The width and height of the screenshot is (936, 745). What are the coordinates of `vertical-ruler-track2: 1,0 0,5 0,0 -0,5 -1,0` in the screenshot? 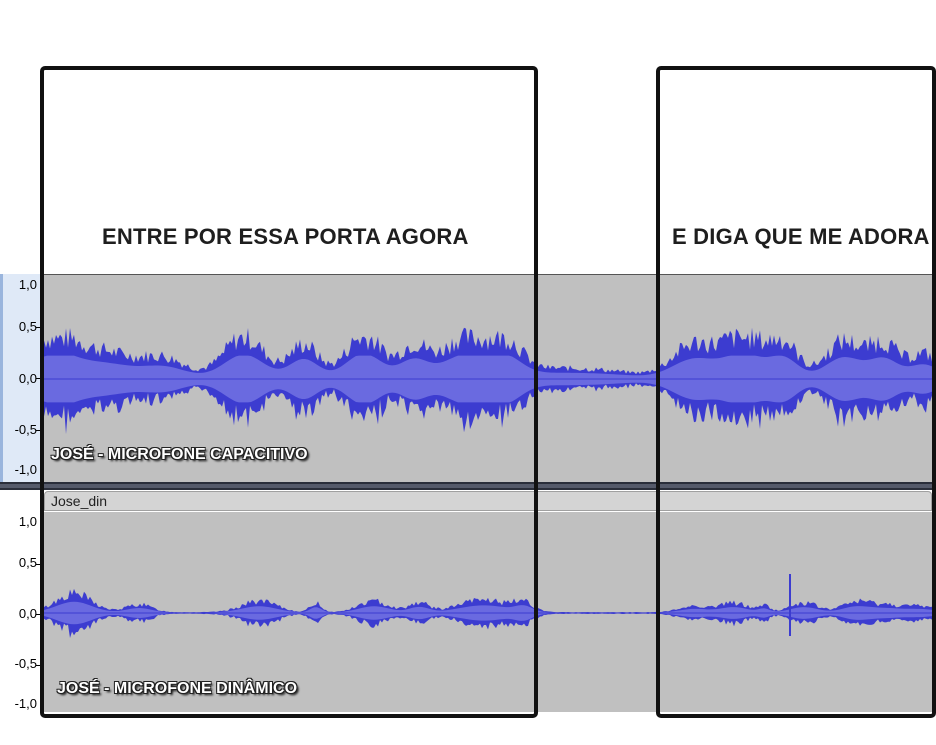 It's located at (20, 601).